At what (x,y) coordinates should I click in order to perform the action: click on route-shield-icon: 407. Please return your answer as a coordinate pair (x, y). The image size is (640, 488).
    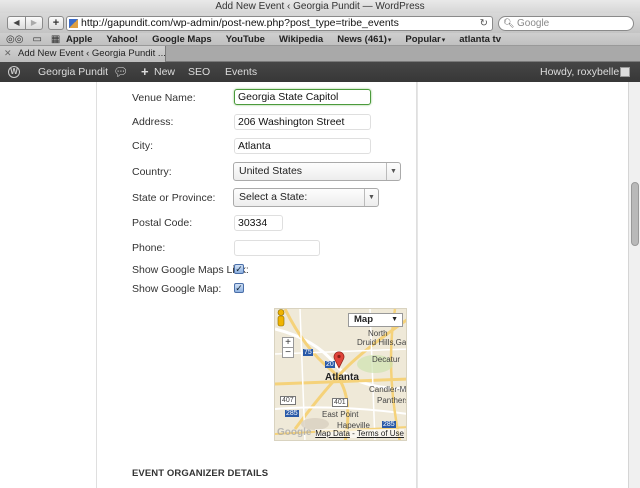
    Looking at the image, I should click on (288, 400).